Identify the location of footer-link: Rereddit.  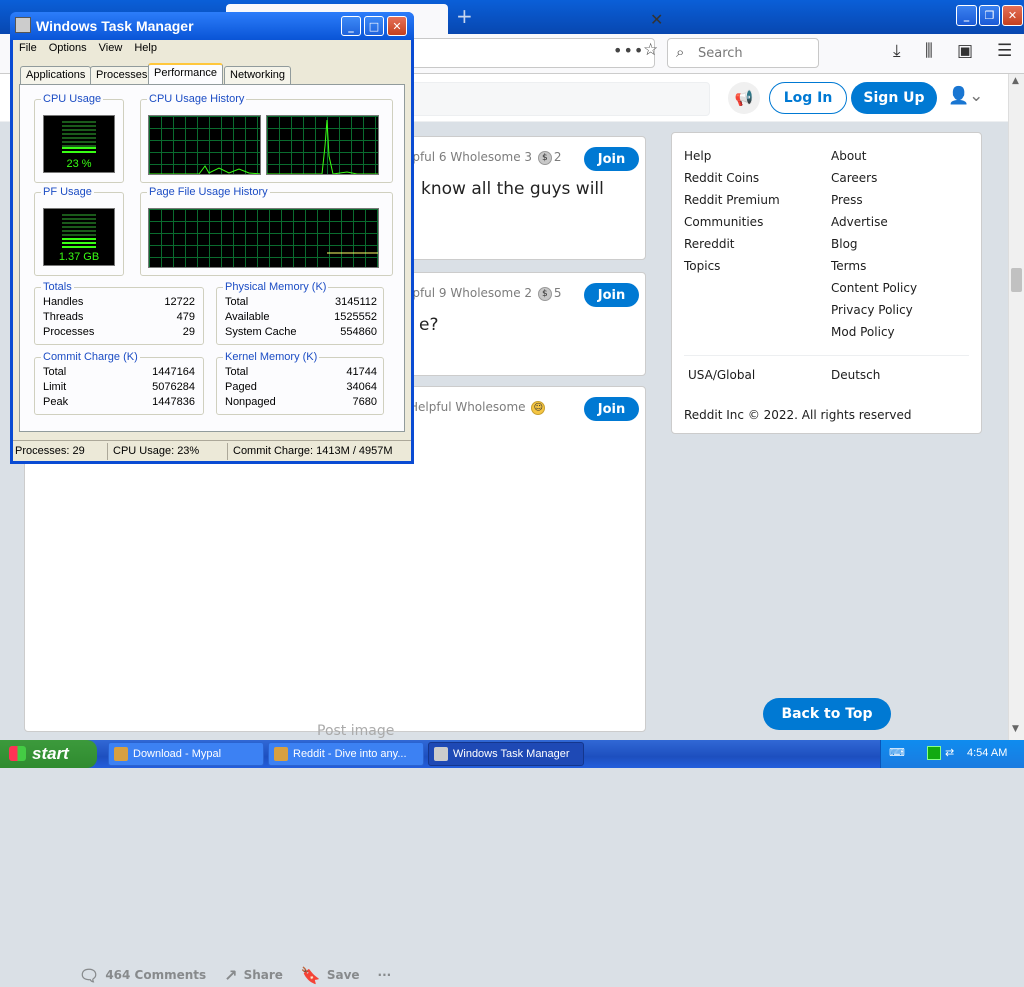
(709, 244).